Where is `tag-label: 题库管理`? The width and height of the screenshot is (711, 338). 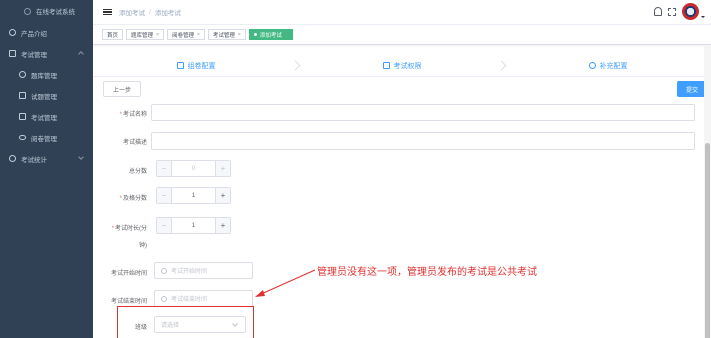 tag-label: 题库管理 is located at coordinates (142, 35).